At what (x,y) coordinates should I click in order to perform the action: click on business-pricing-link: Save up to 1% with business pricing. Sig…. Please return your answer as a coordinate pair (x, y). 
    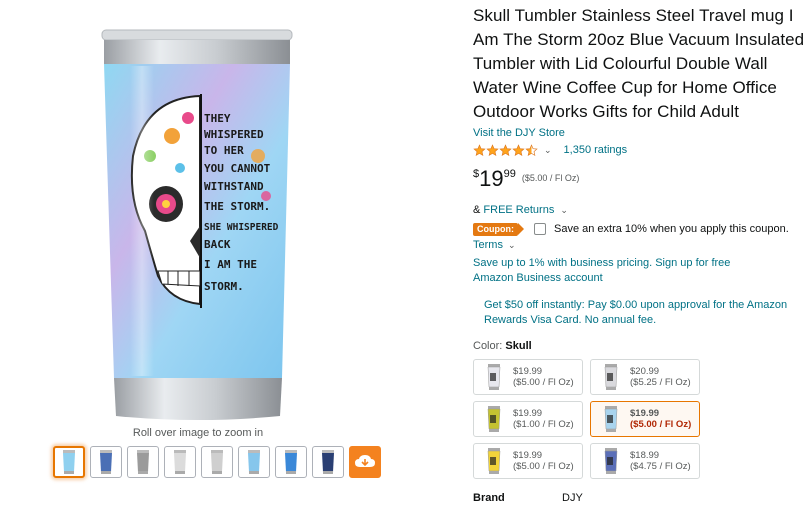
    Looking at the image, I should click on (623, 271).